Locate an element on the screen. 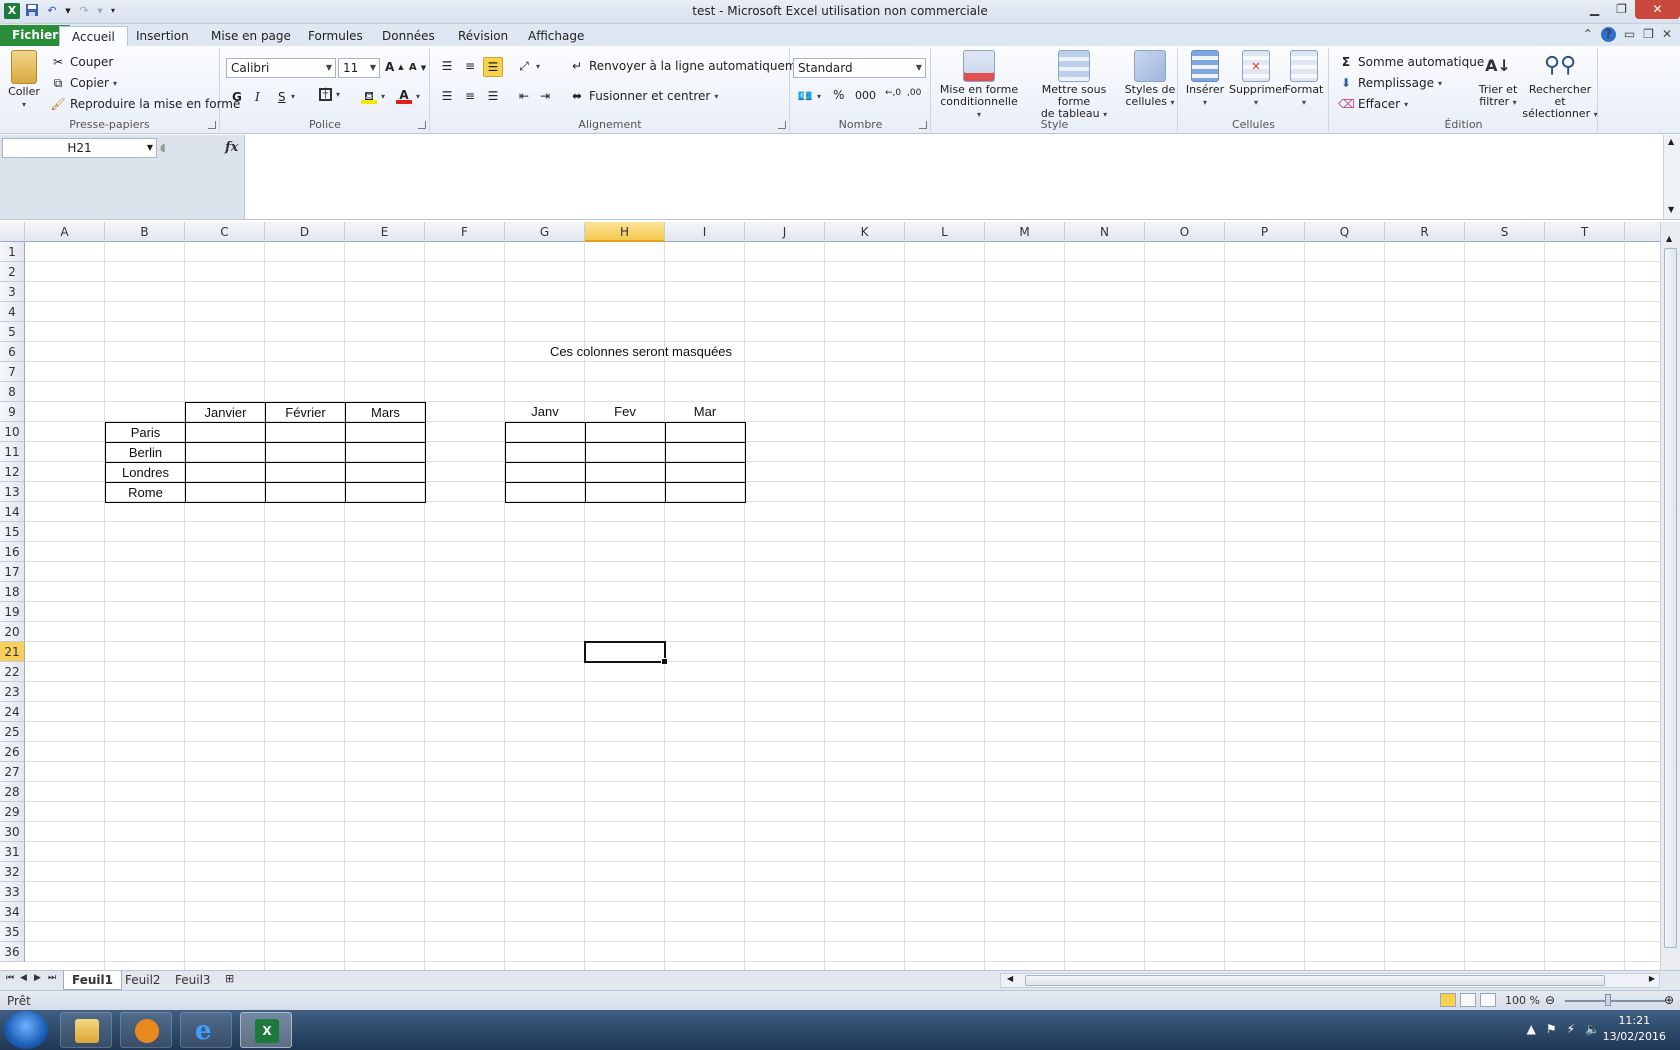 The height and width of the screenshot is (1050, 1680). row-header: 35 is located at coordinates (12, 932).